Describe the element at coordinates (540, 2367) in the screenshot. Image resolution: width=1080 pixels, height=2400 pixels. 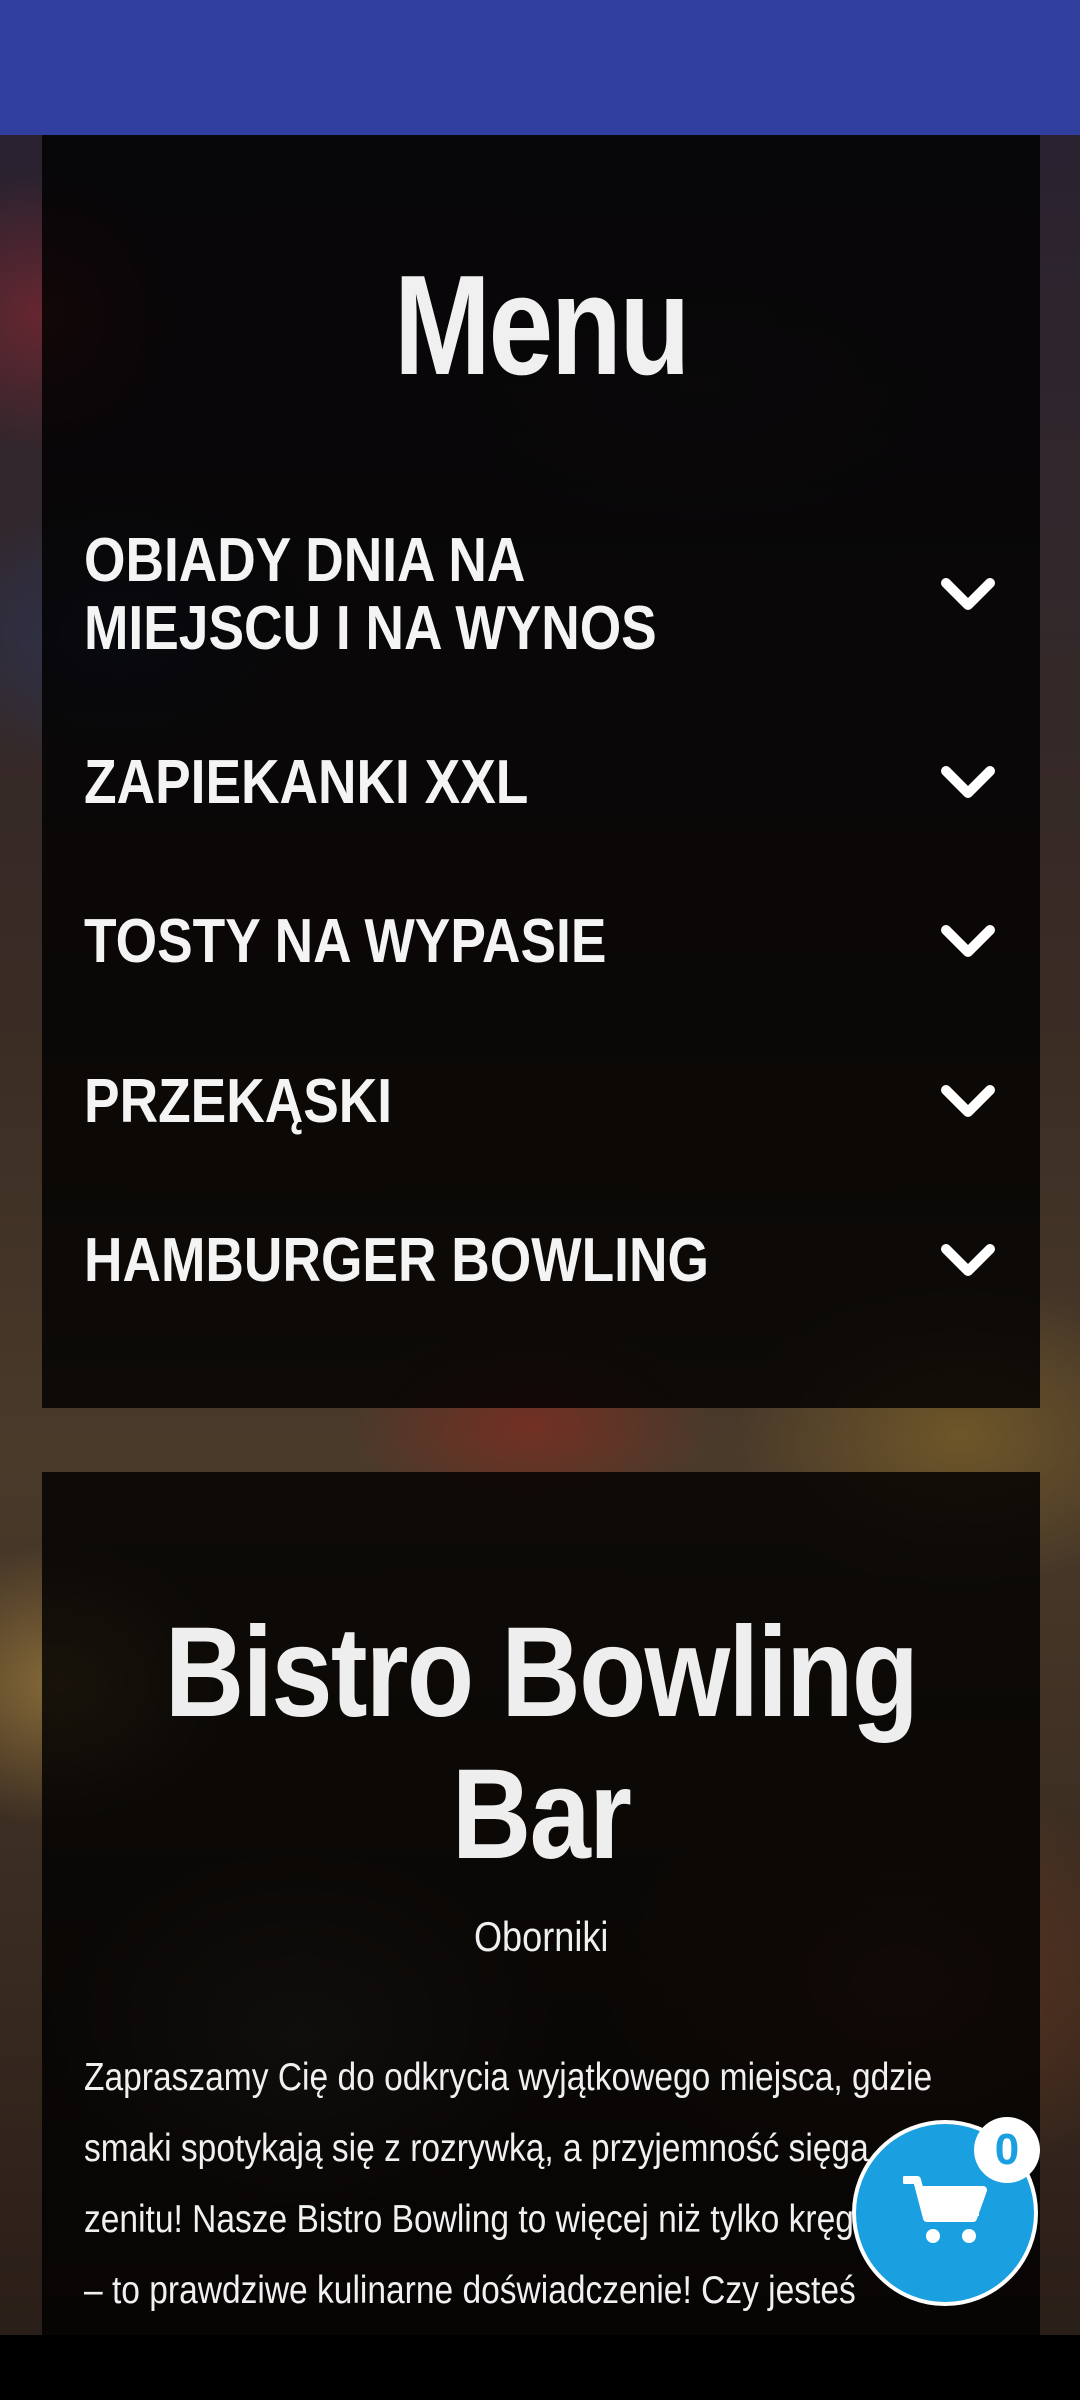
I see `bottom-navigation-bar` at that location.